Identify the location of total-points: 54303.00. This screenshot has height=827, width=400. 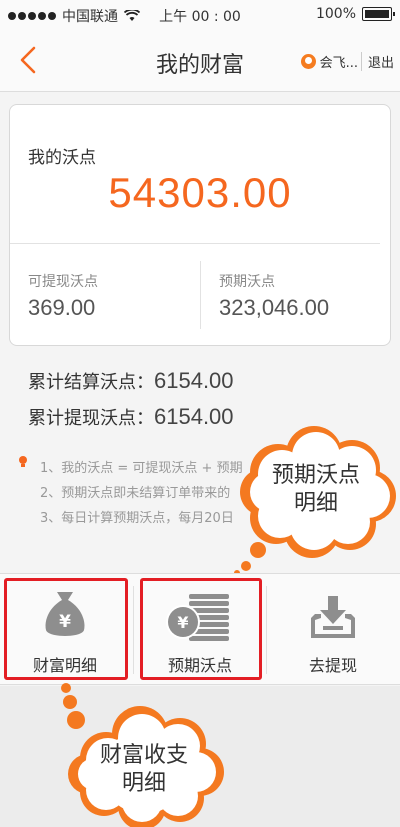
(200, 192).